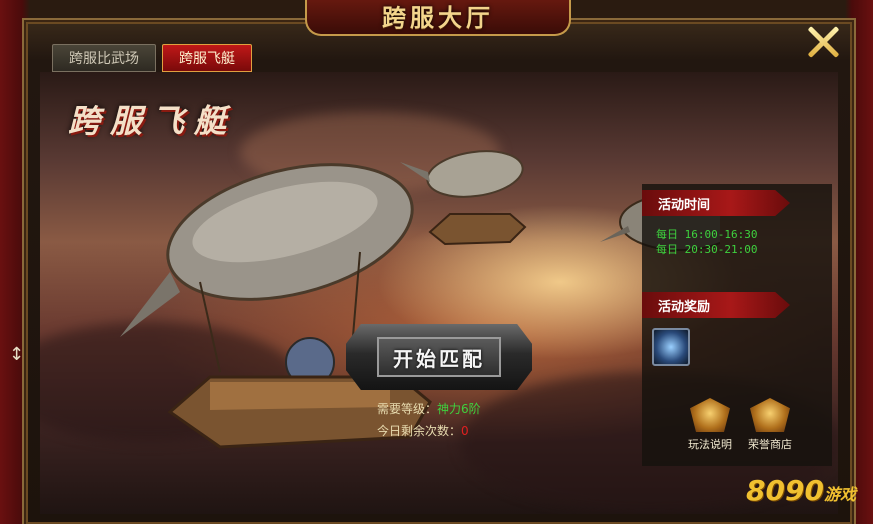 The image size is (873, 524). I want to click on watermark-number: 8090, so click(785, 490).